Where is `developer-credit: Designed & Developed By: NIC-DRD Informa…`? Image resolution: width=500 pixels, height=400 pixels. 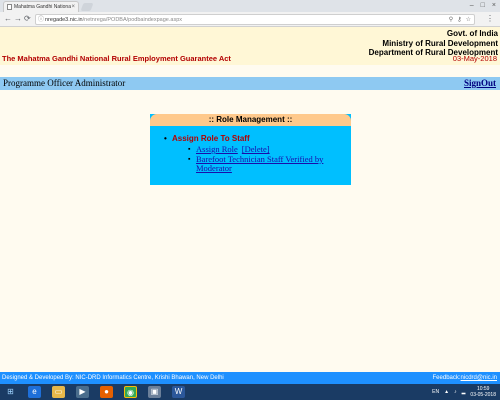
developer-credit: Designed & Developed By: NIC-DRD Informa… is located at coordinates (113, 378).